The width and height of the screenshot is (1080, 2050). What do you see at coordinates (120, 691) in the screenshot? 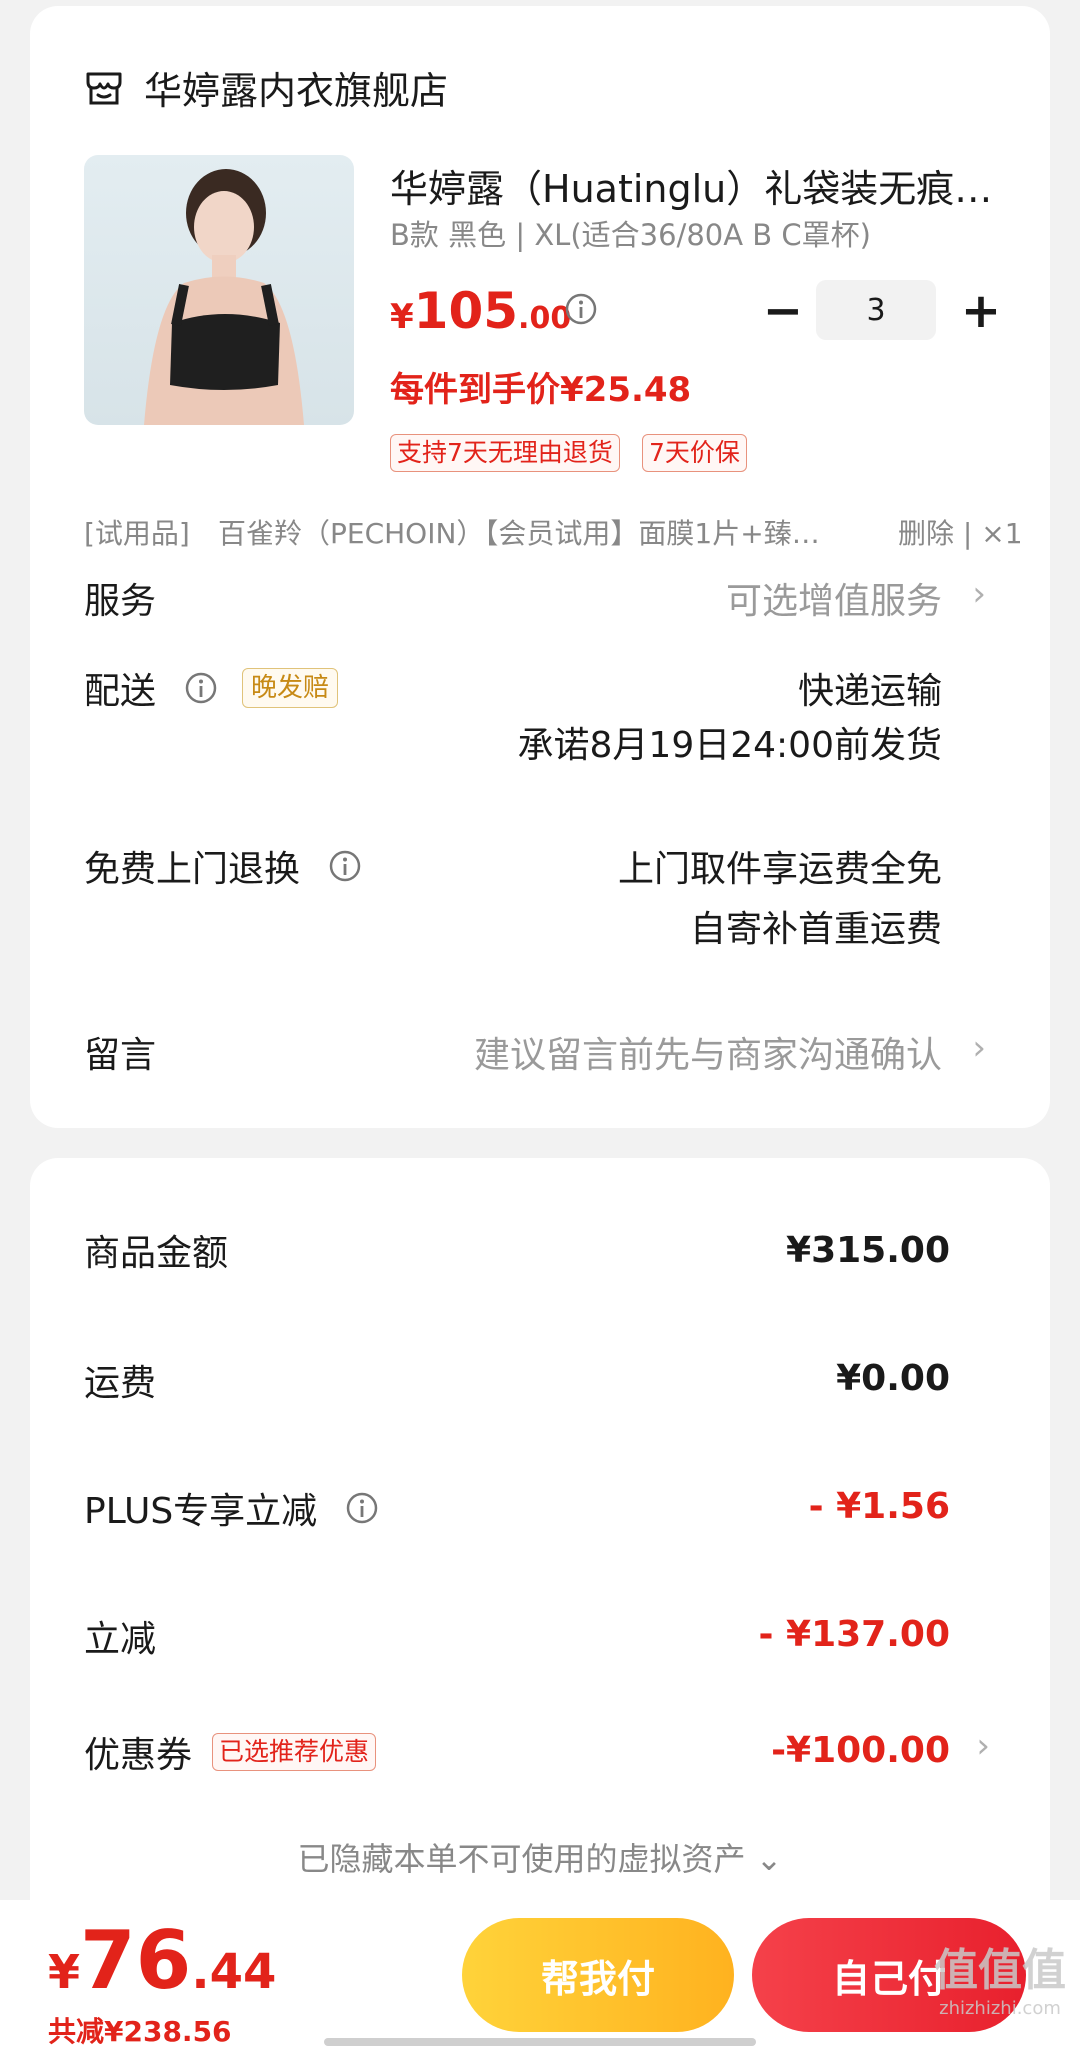
I see `delivery-label: 配送` at bounding box center [120, 691].